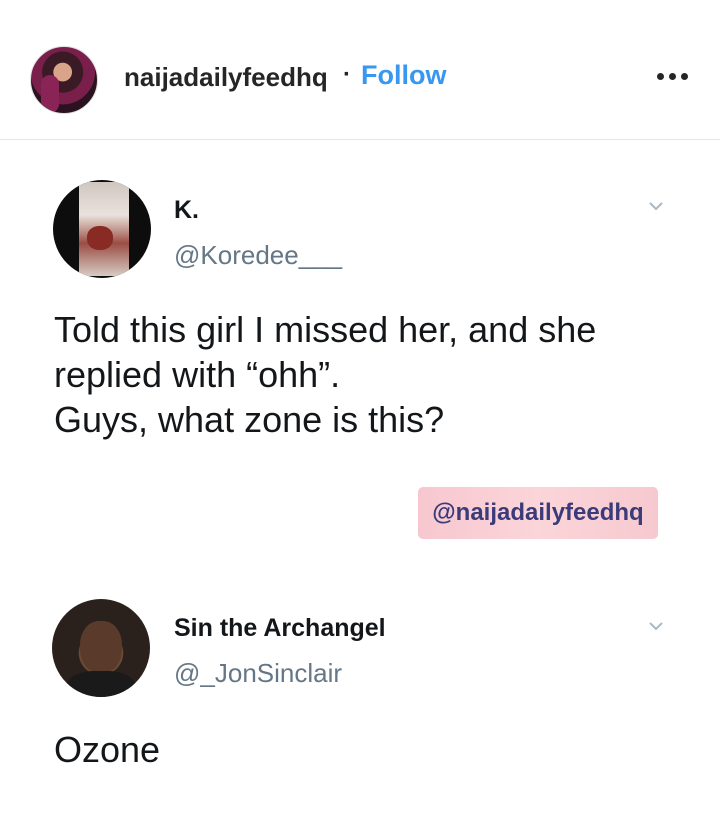 Image resolution: width=720 pixels, height=822 pixels. Describe the element at coordinates (403, 75) in the screenshot. I see `follow-button: Follow` at that location.